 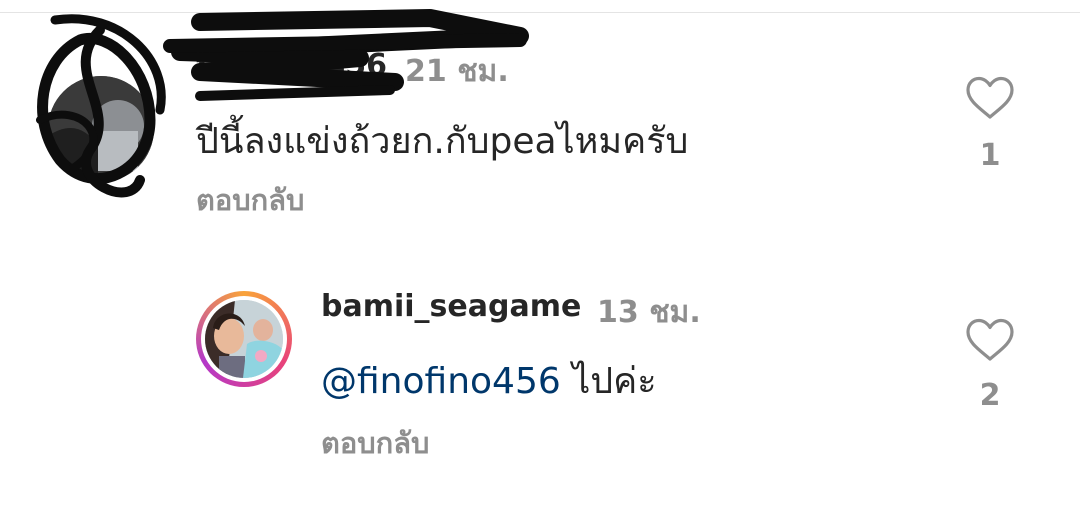 I want to click on story-avatar, so click(x=244, y=339).